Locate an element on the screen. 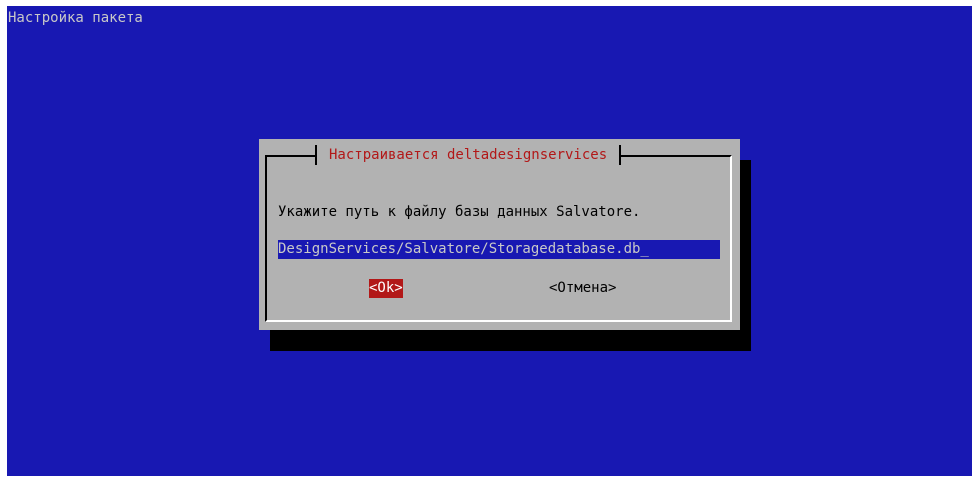  dialog-title: Настраивается deltadesignservices is located at coordinates (468, 155).